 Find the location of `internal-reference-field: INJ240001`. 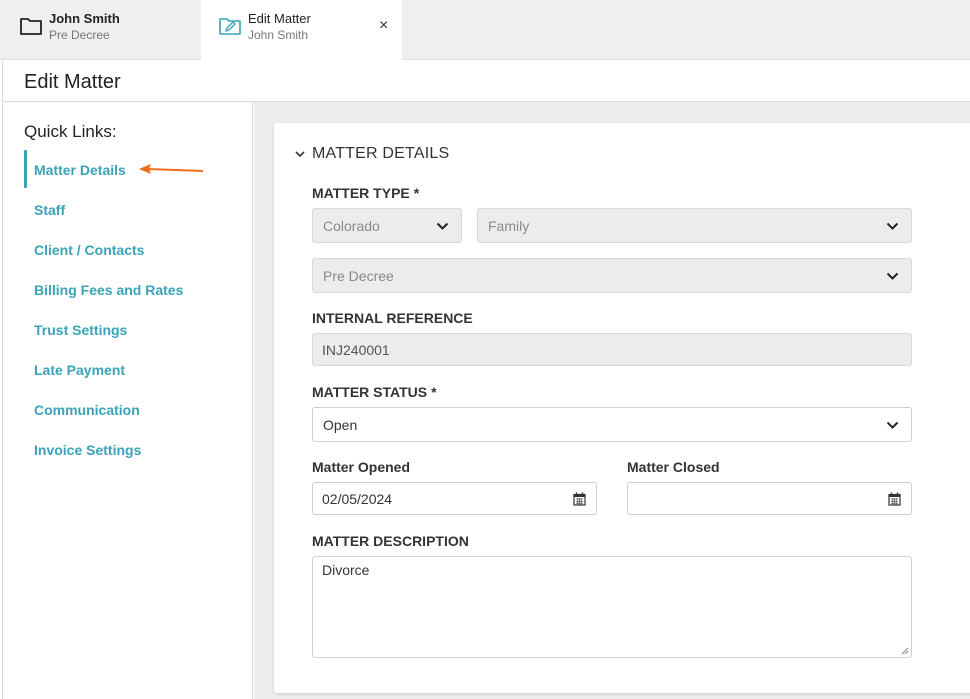

internal-reference-field: INJ240001 is located at coordinates (612, 349).